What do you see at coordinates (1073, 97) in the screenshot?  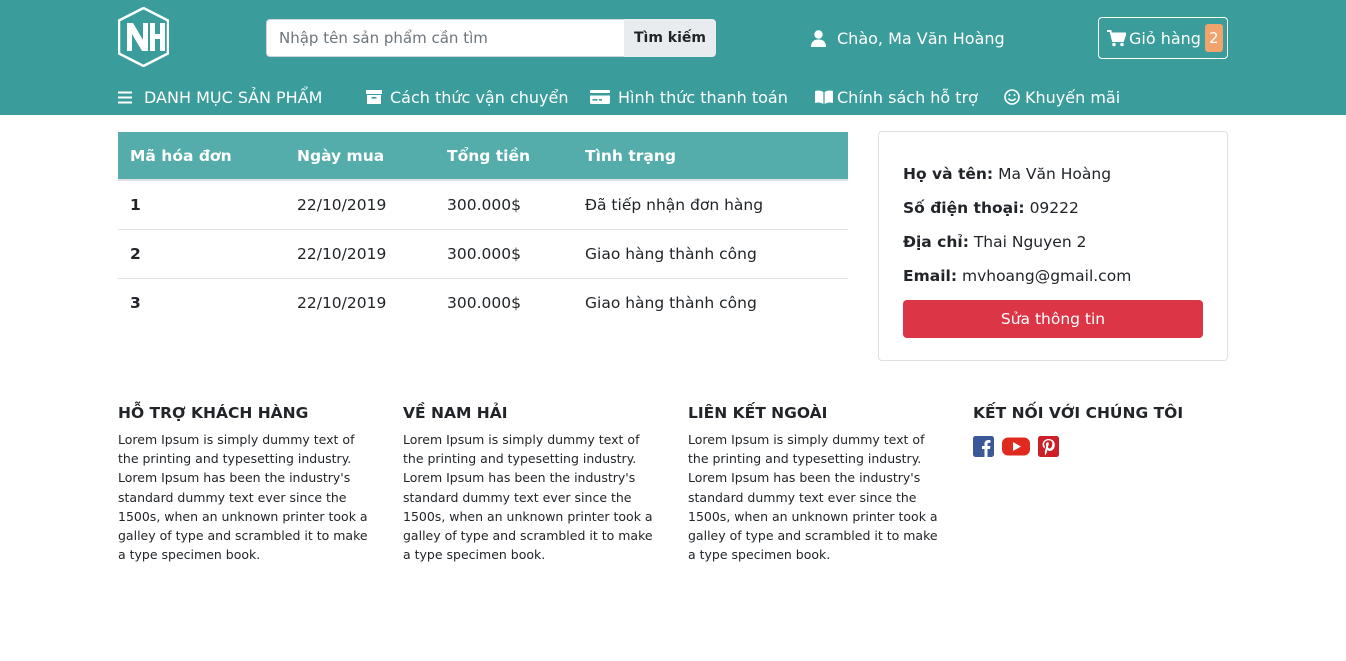 I see `nav-item-label: Khuyến mãi` at bounding box center [1073, 97].